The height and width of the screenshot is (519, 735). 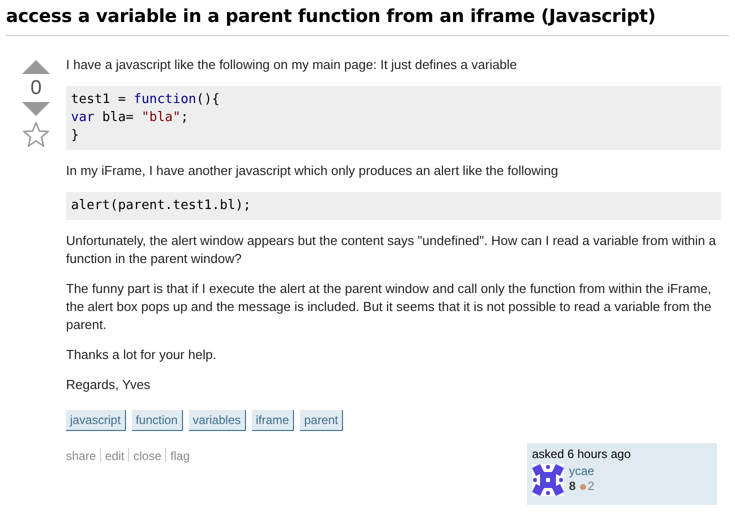 I want to click on upvote-arrow-icon, so click(x=36, y=67).